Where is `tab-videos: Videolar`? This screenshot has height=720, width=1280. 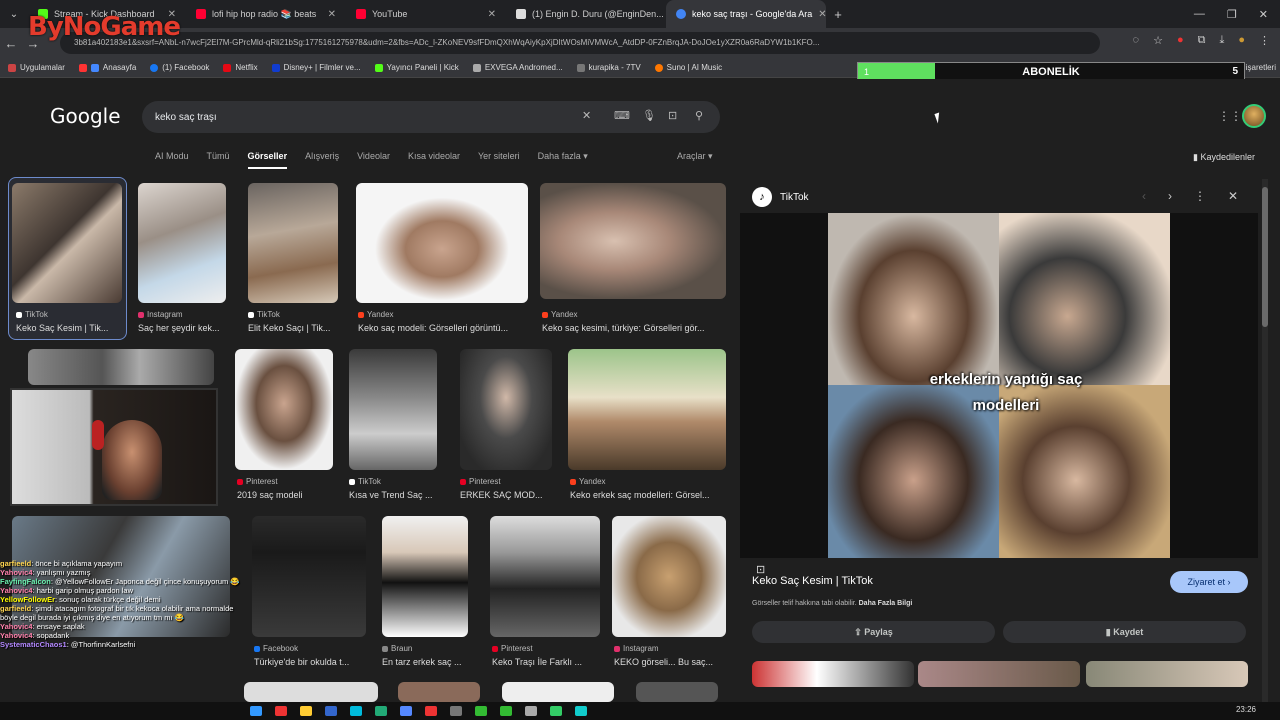
tab-videos: Videolar is located at coordinates (373, 160).